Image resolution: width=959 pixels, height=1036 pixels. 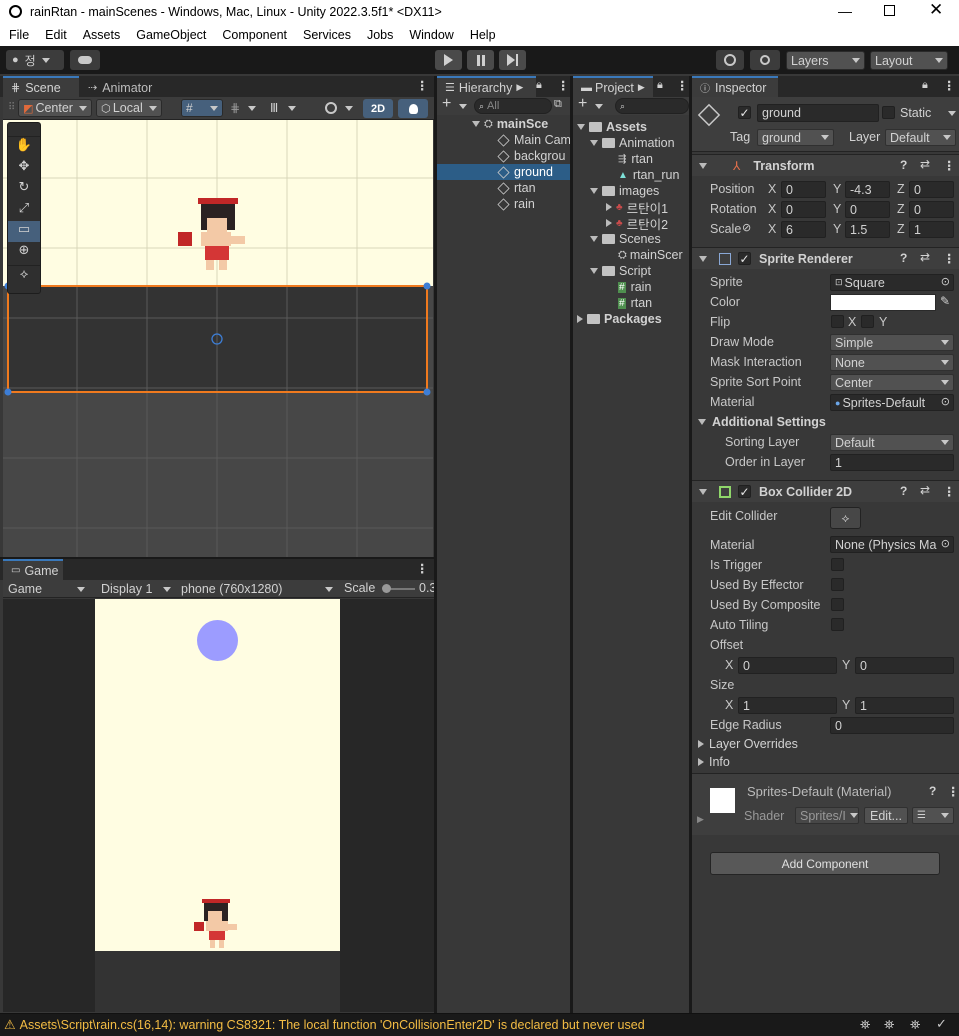 What do you see at coordinates (845, 518) in the screenshot?
I see `edit-collider-button: ⟡` at bounding box center [845, 518].